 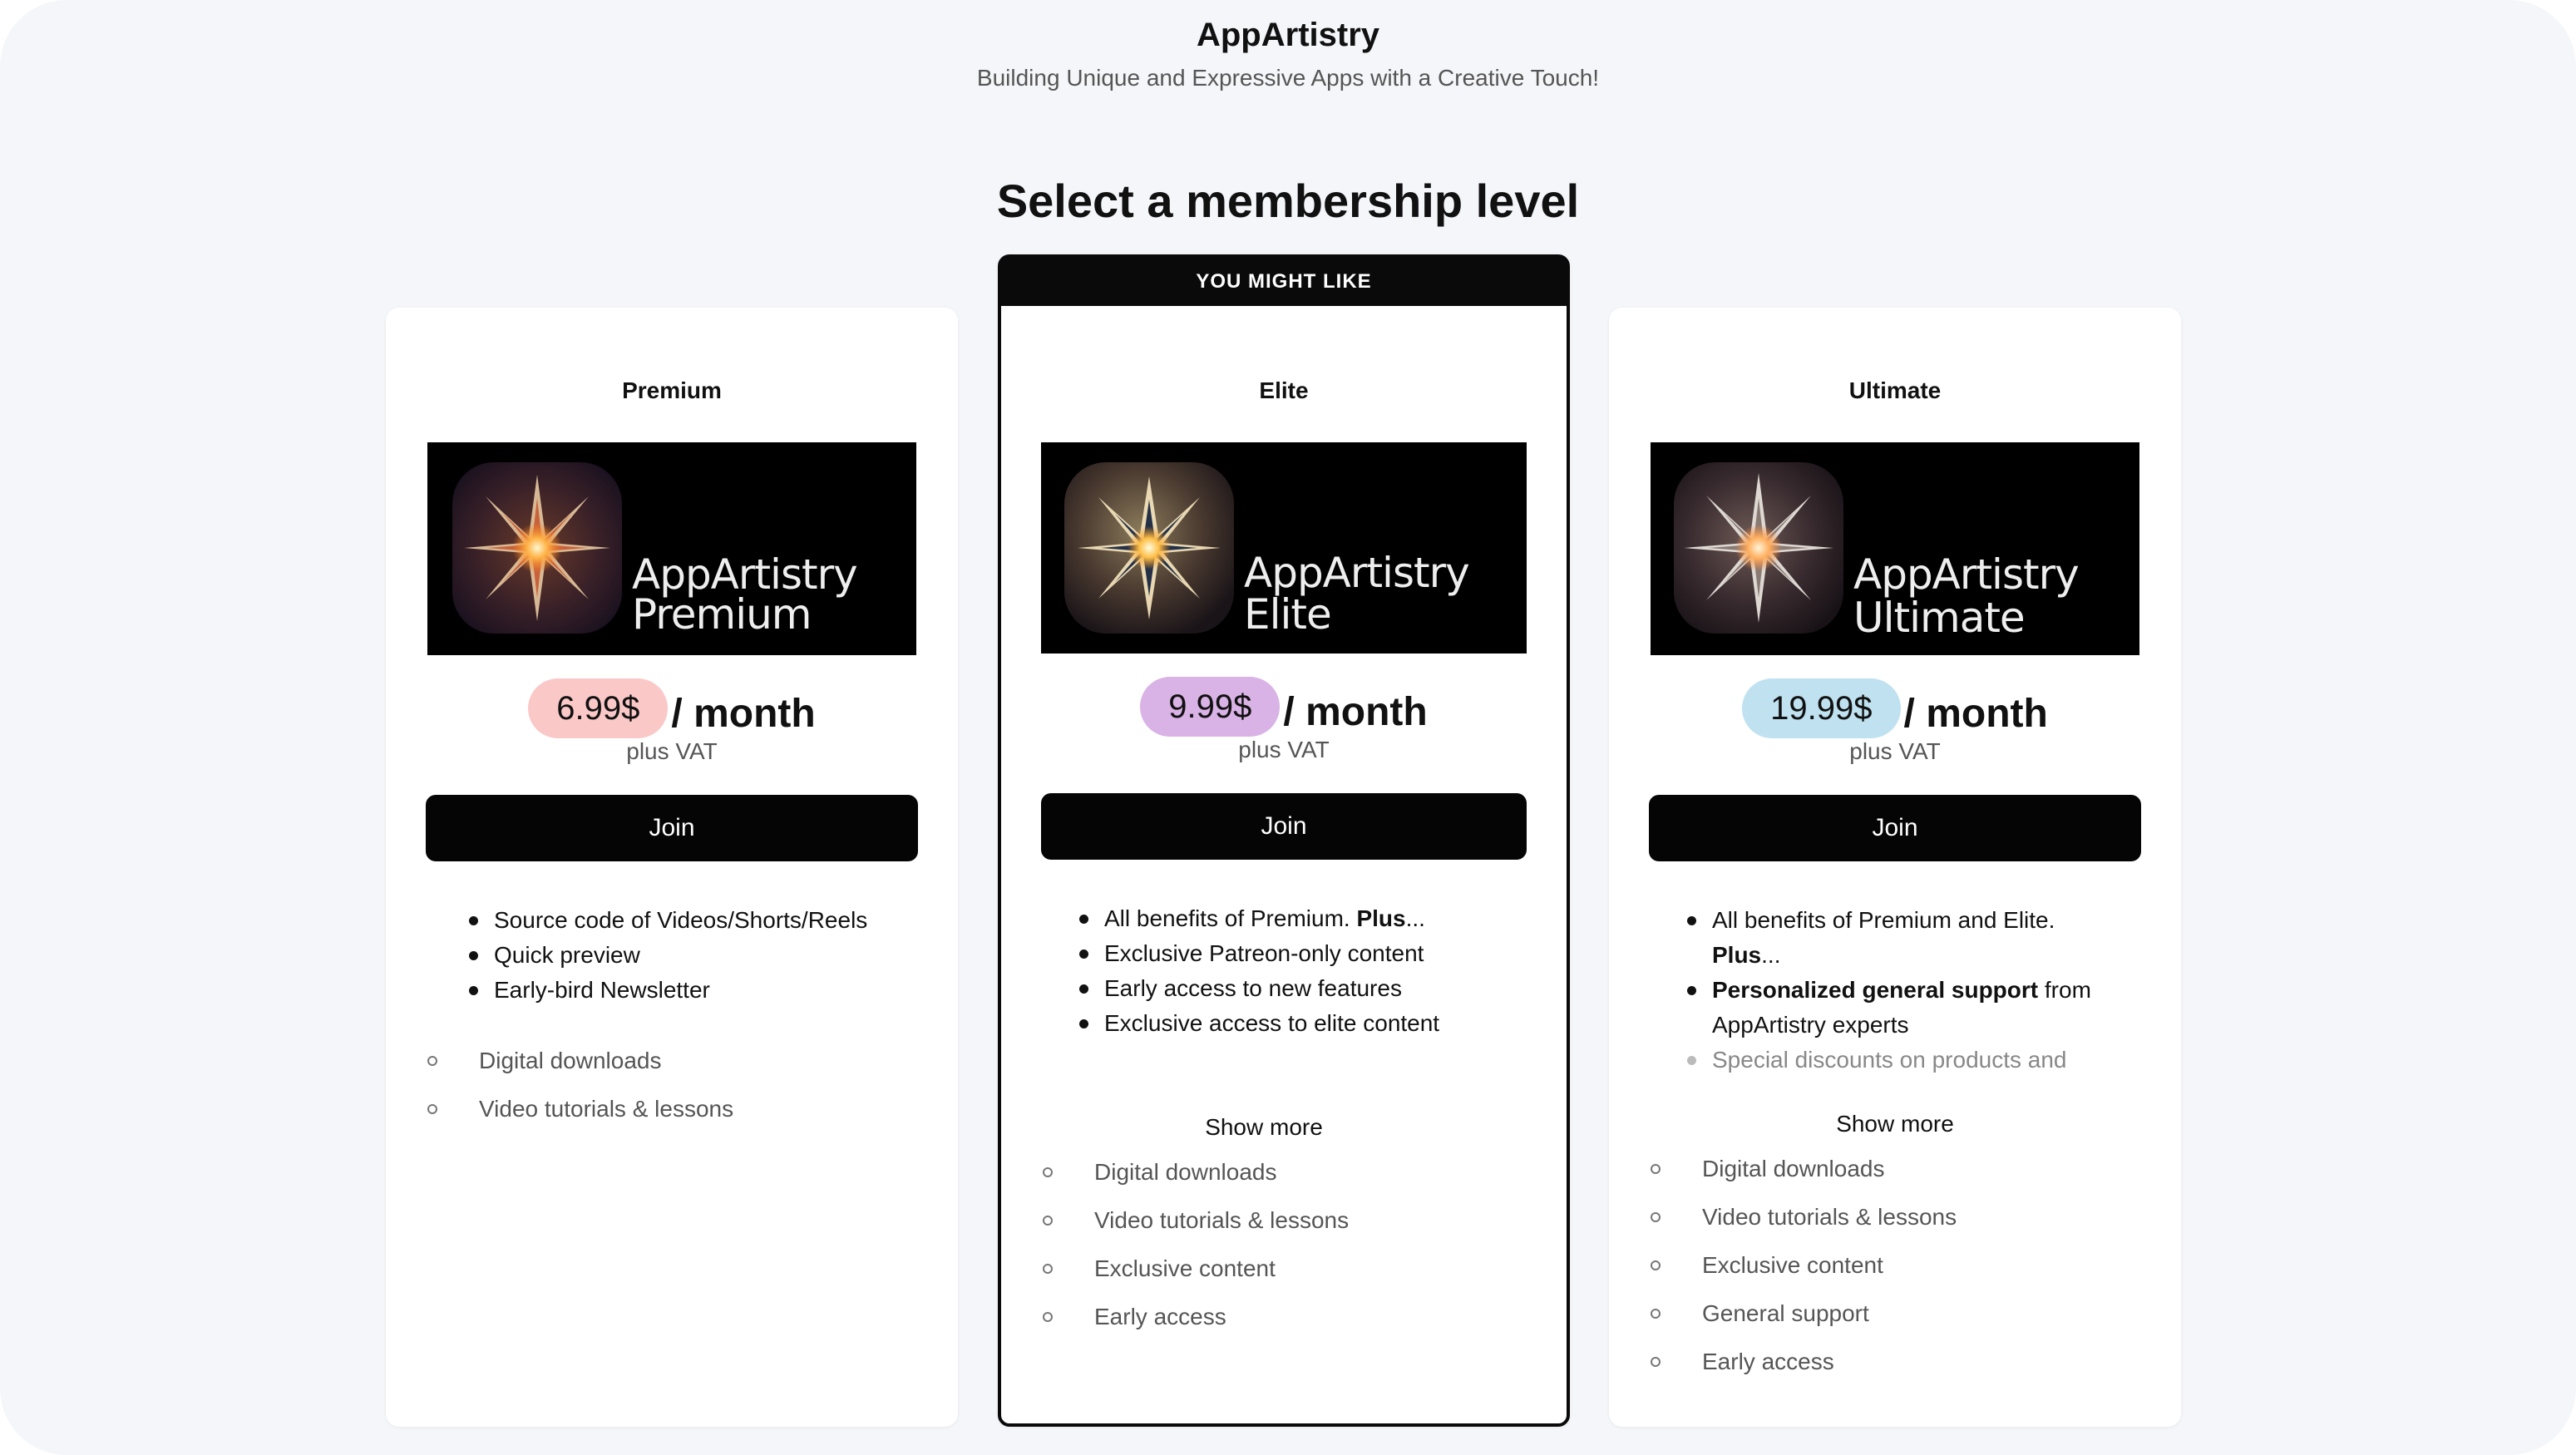 What do you see at coordinates (1895, 548) in the screenshot?
I see `tier-banner-image: AppArtistry Ultimate` at bounding box center [1895, 548].